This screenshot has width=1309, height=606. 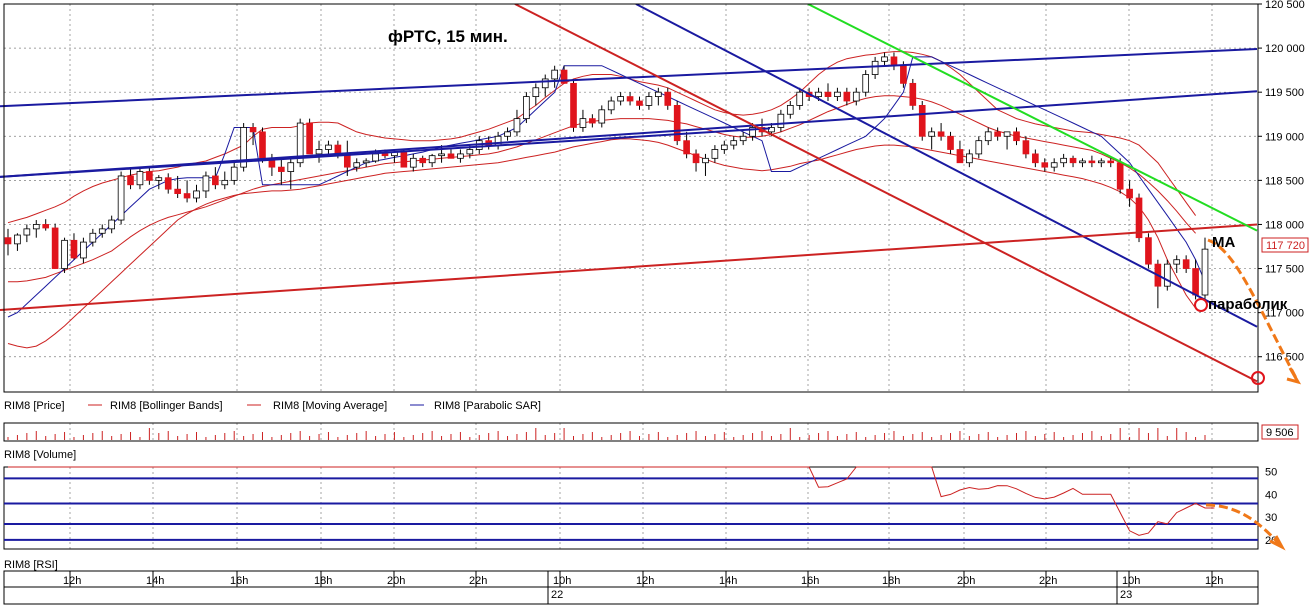 I want to click on day-tick-label: 22, so click(x=557, y=595).